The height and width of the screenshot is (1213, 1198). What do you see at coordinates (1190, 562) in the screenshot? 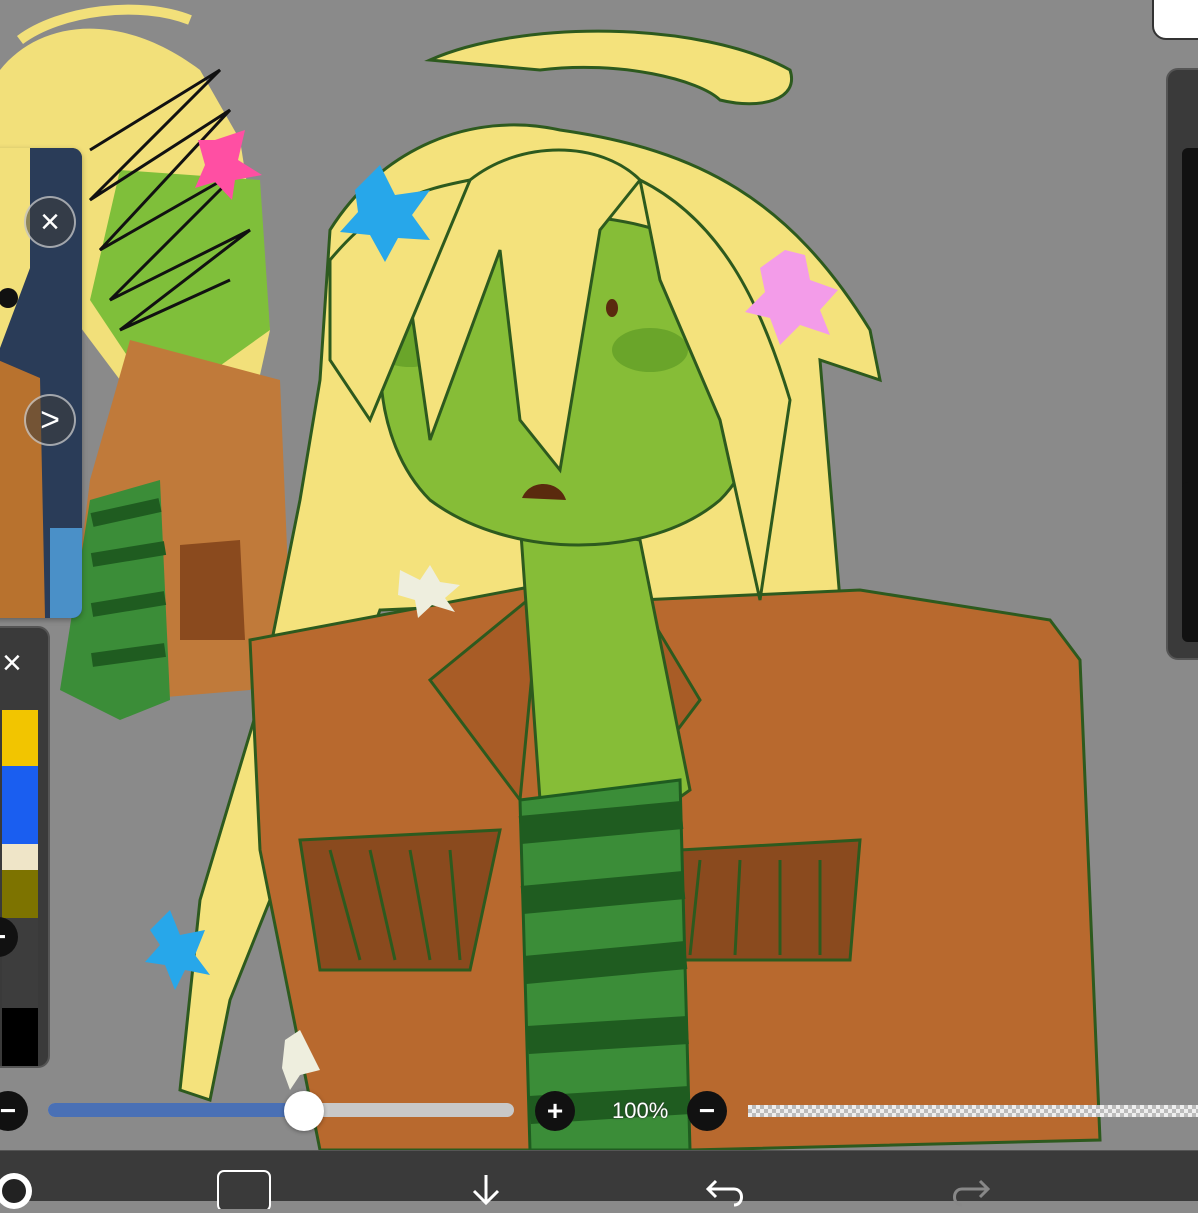
I see `layer-preview` at bounding box center [1190, 562].